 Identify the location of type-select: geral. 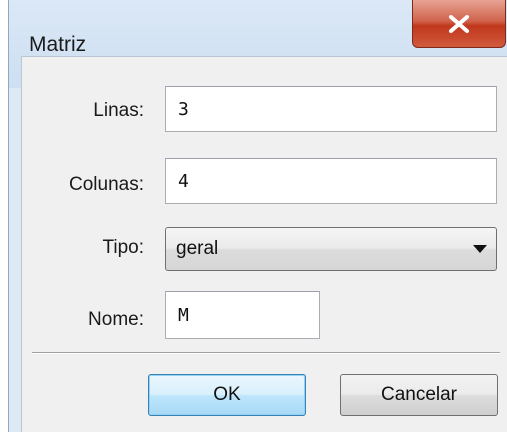
(331, 249).